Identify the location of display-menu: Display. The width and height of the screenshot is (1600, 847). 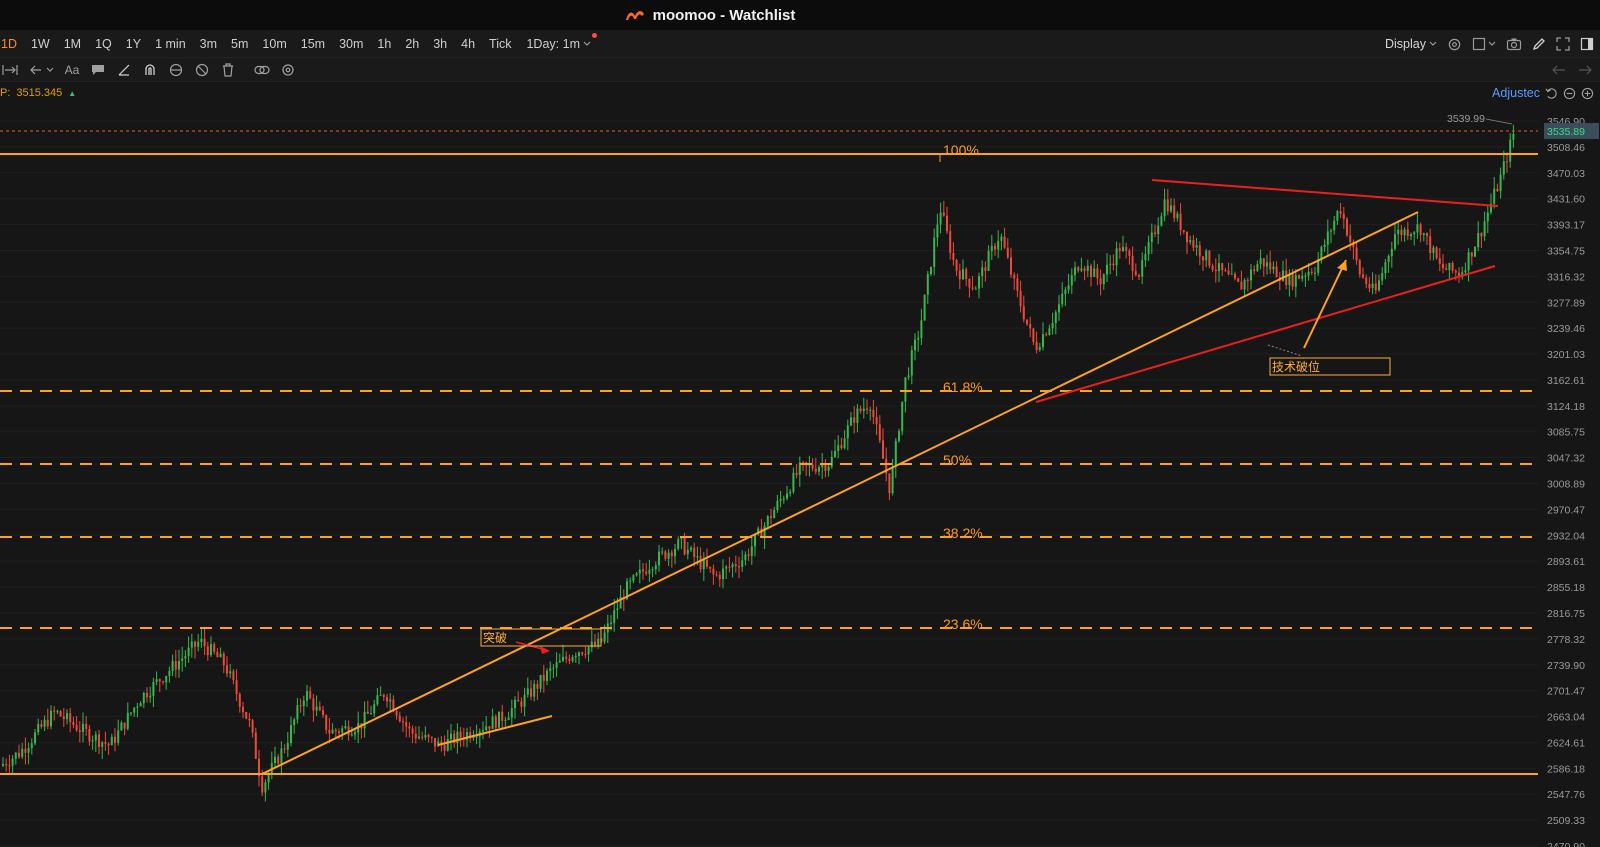
(1411, 44).